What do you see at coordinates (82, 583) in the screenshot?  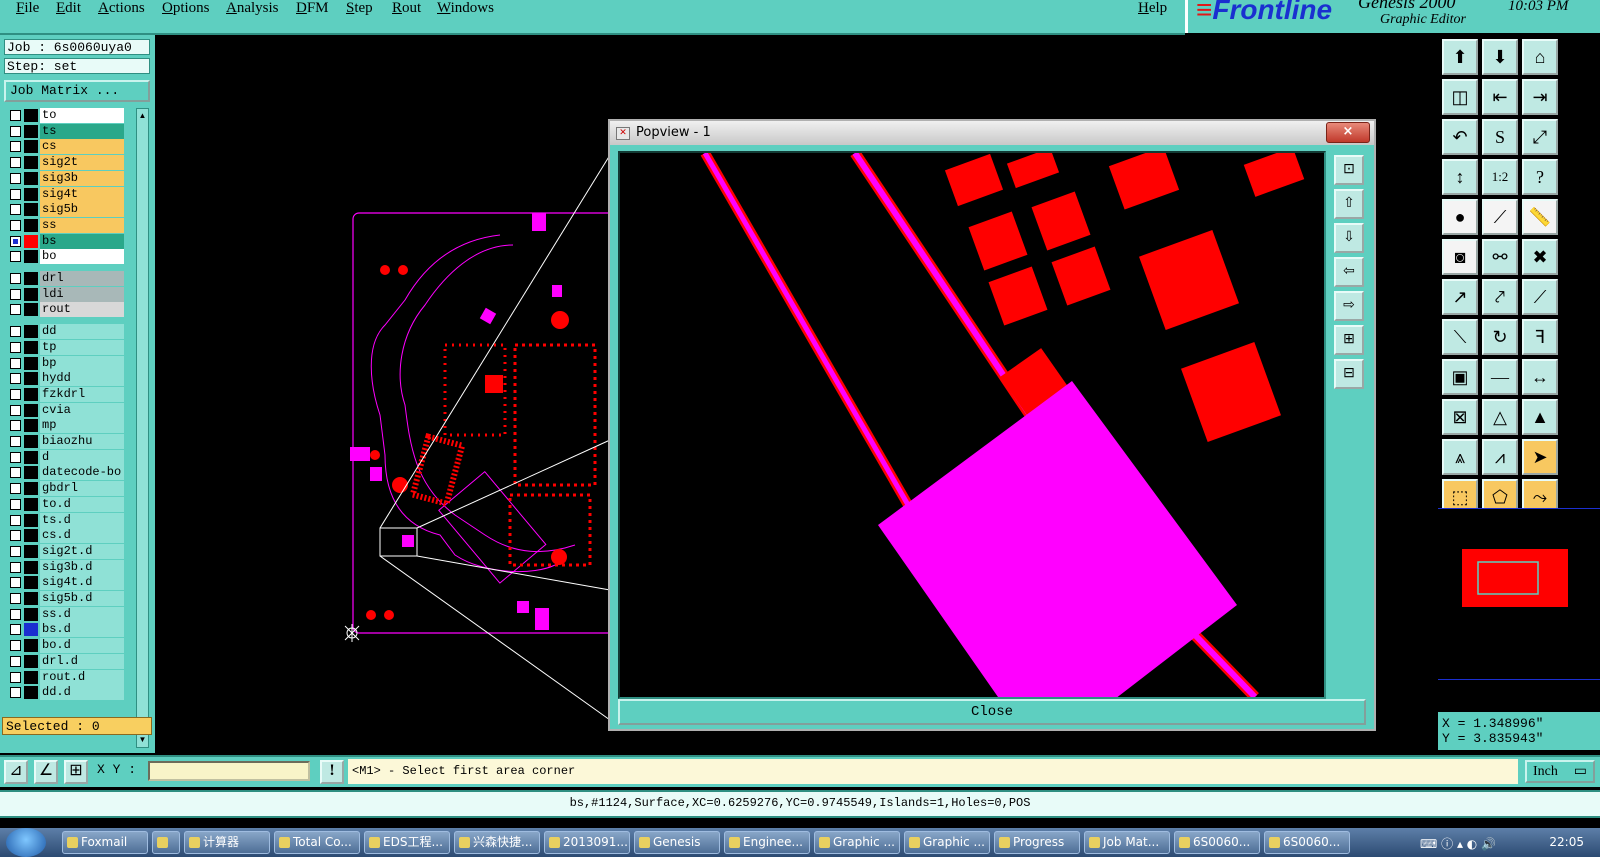 I see `layer-name: sig4t.d` at bounding box center [82, 583].